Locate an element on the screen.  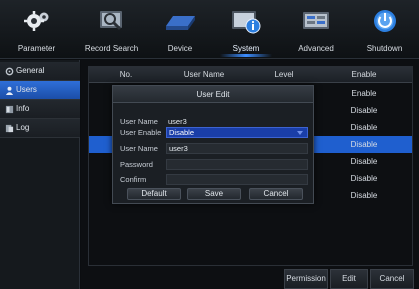
cancel-button: Cancel is located at coordinates (392, 279).